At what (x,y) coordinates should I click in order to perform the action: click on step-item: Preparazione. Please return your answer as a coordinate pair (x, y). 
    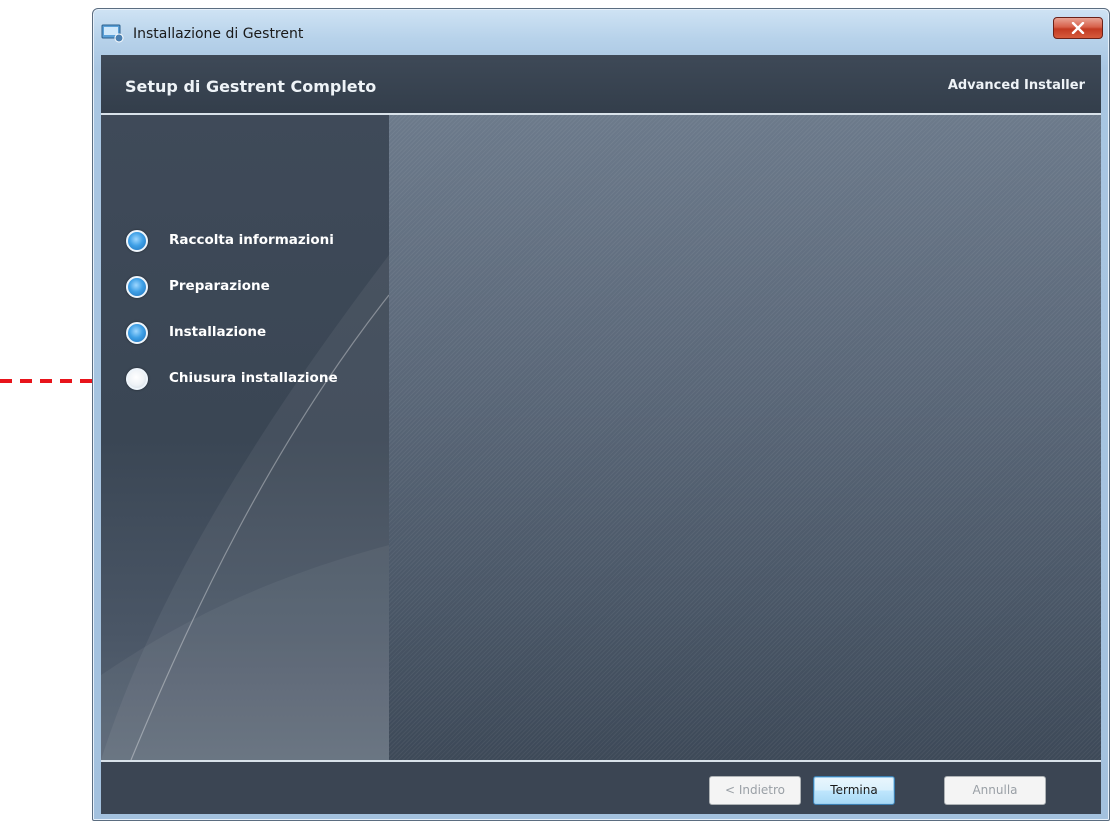
    Looking at the image, I should click on (245, 296).